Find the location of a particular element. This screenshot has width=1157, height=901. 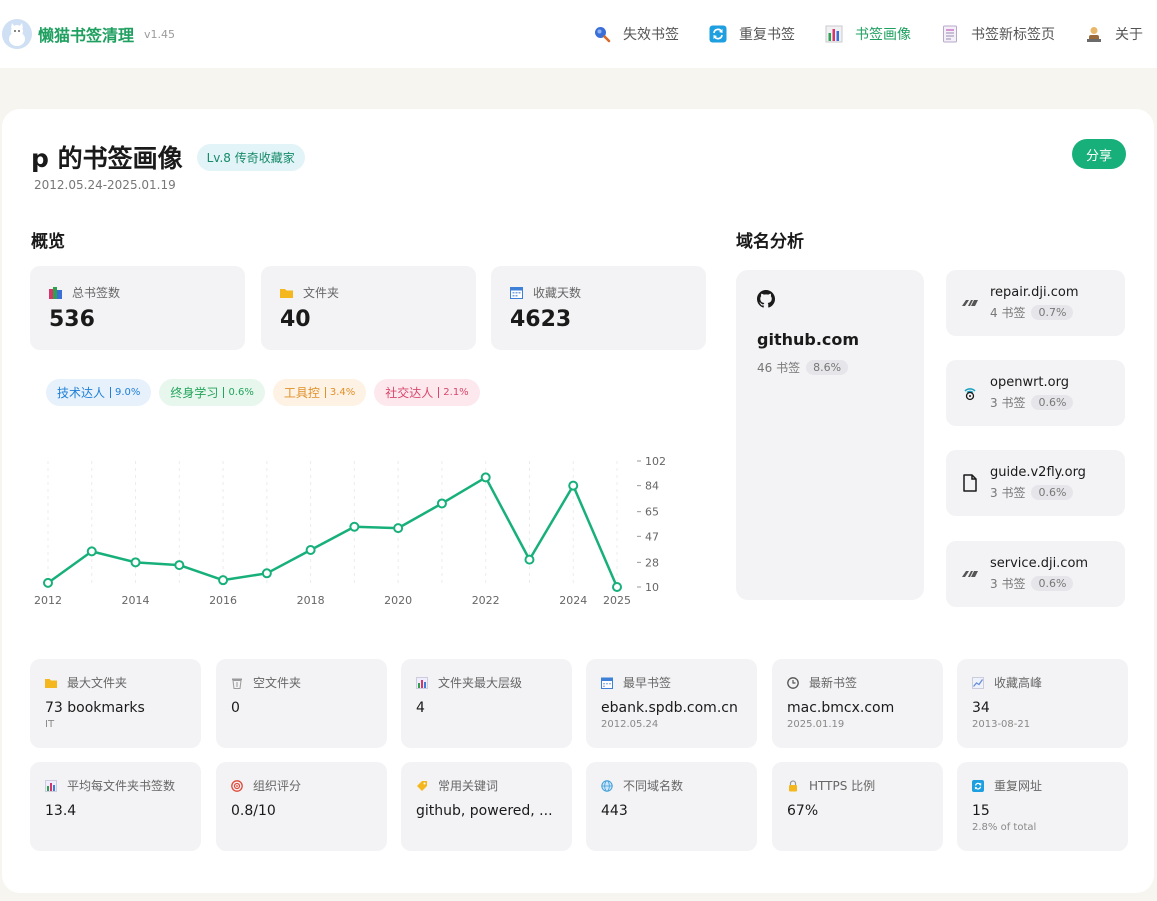

magnifier-icon is located at coordinates (602, 34).